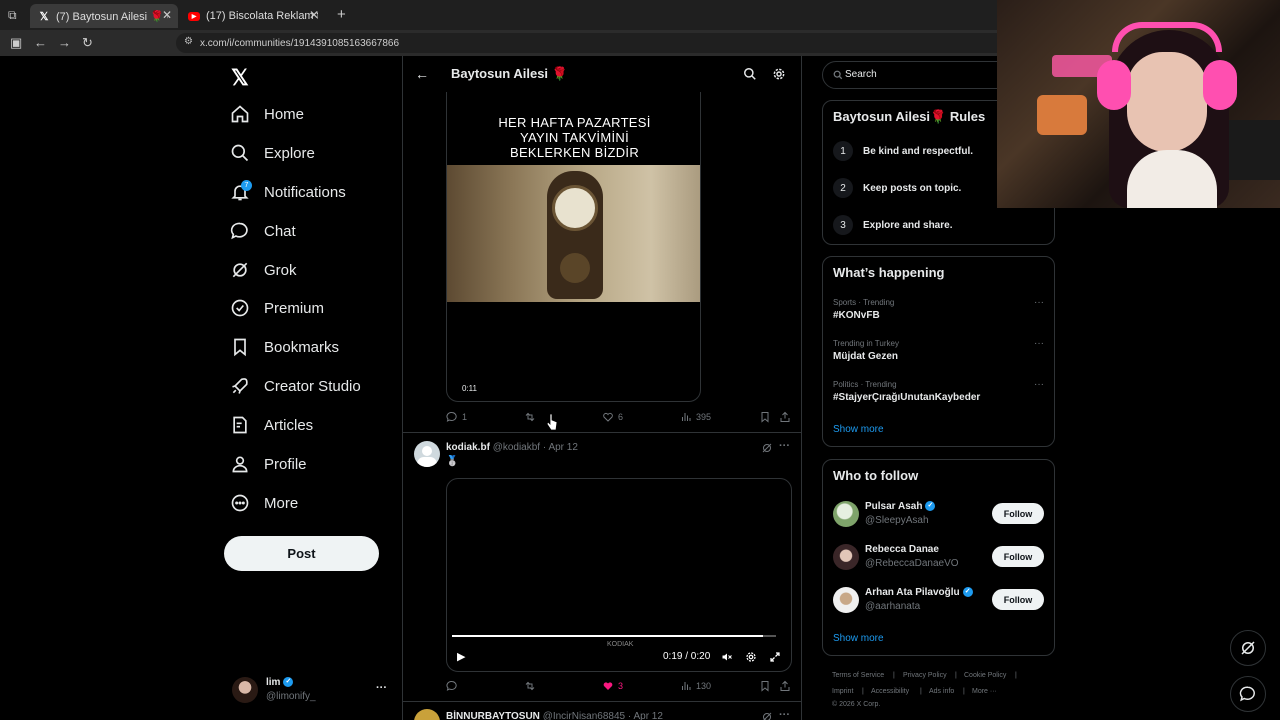 The width and height of the screenshot is (1280, 720). What do you see at coordinates (584, 715) in the screenshot?
I see `post-handle: @IncirNisan68845` at bounding box center [584, 715].